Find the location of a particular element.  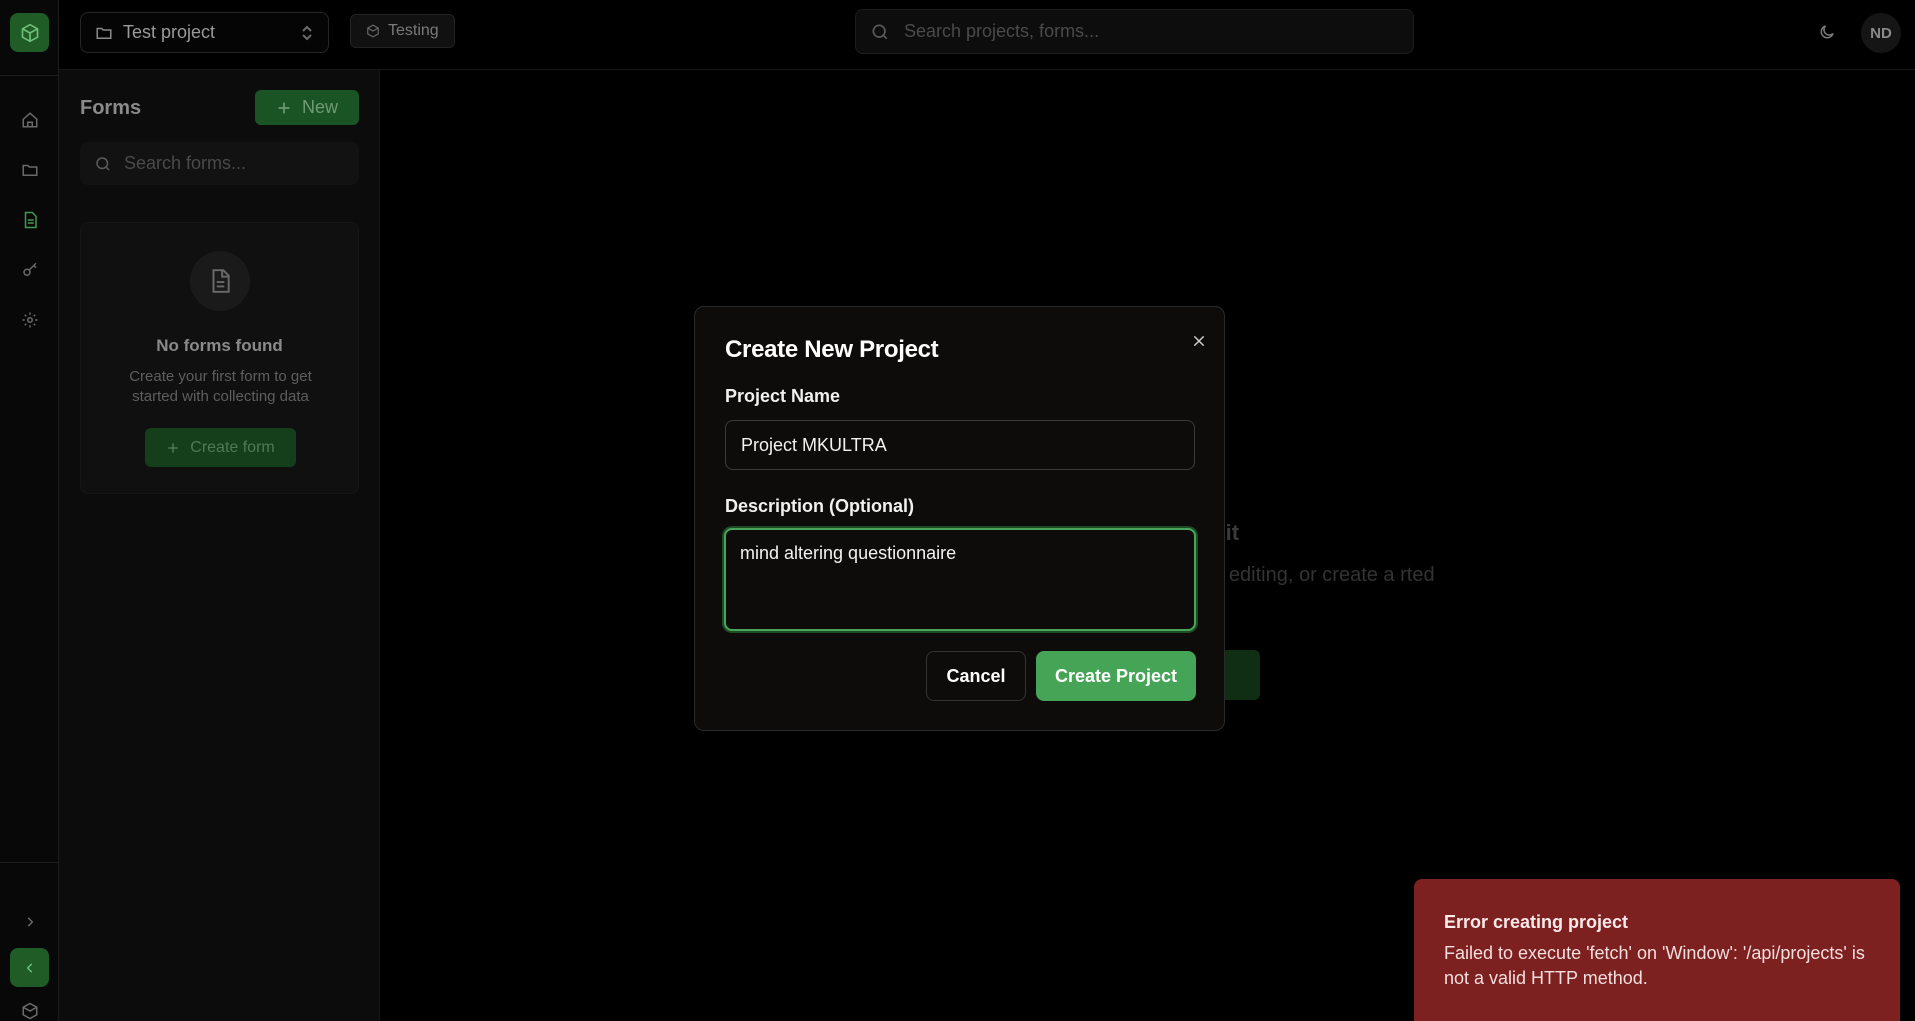

app-logo-icon is located at coordinates (29, 32).